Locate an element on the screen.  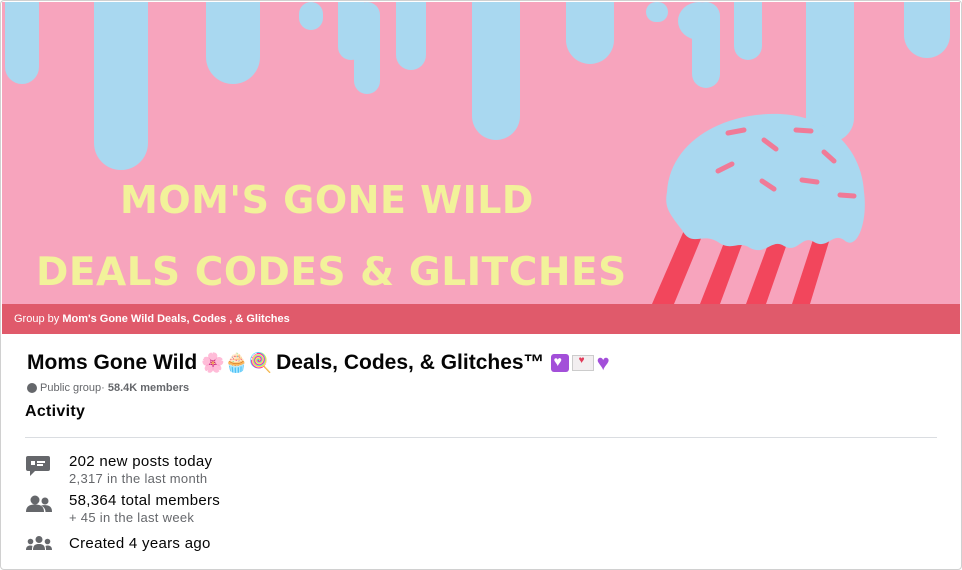
group-meta: Public group · 58.4K members is located at coordinates (108, 388).